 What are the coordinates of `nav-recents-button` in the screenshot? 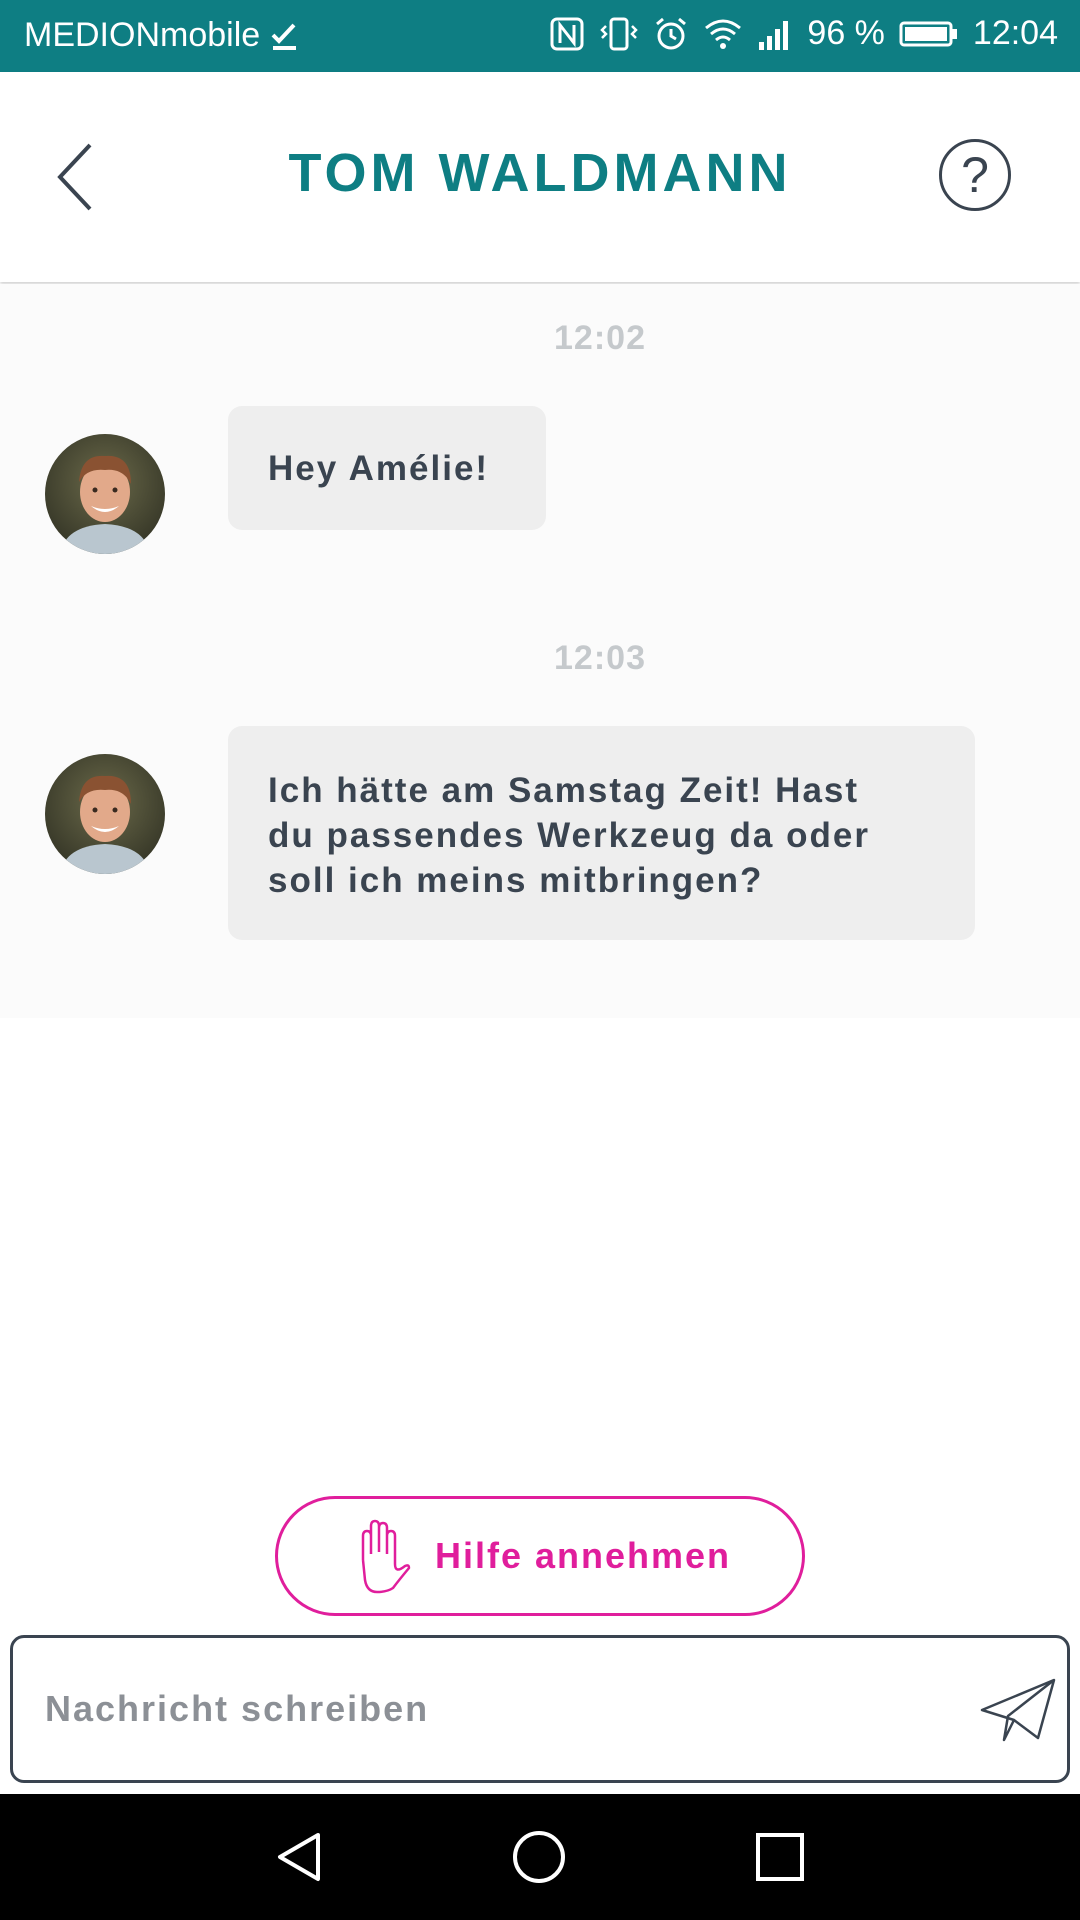 It's located at (780, 1859).